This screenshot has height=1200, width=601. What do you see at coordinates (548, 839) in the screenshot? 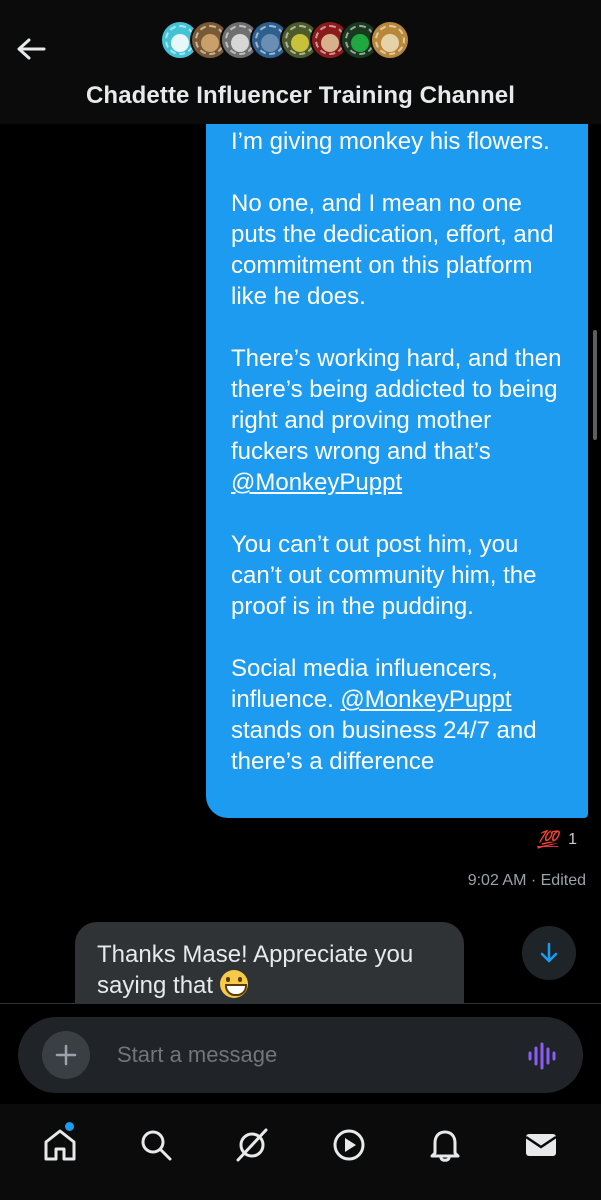
I see `hundred-points-icon: 💯` at bounding box center [548, 839].